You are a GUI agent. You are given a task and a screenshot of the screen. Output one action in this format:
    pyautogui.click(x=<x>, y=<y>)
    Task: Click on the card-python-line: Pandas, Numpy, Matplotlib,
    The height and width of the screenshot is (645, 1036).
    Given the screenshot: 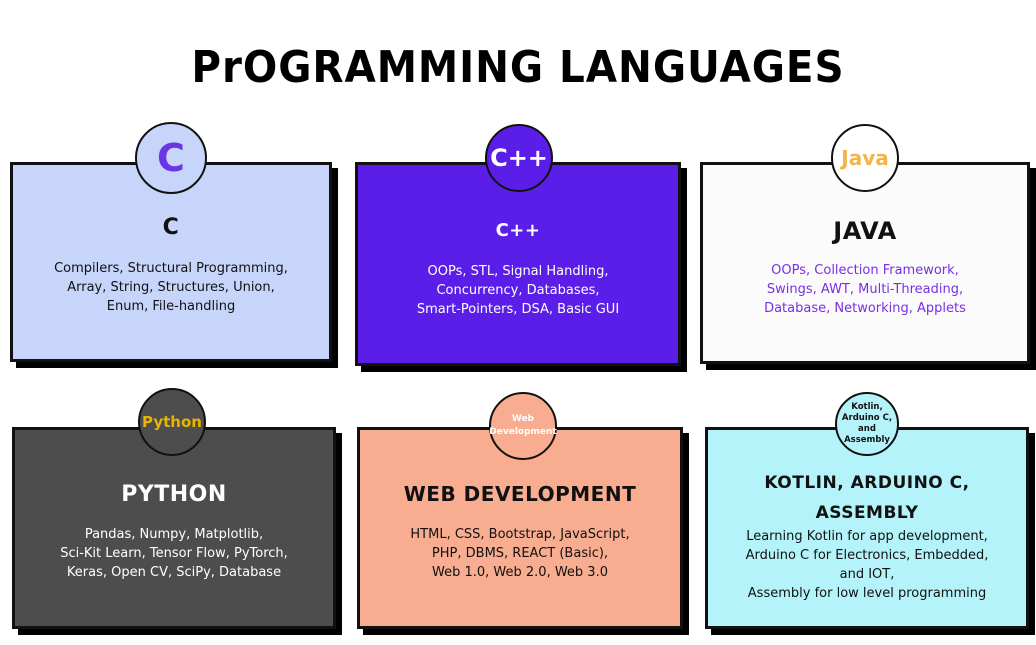 What is the action you would take?
    pyautogui.click(x=174, y=534)
    